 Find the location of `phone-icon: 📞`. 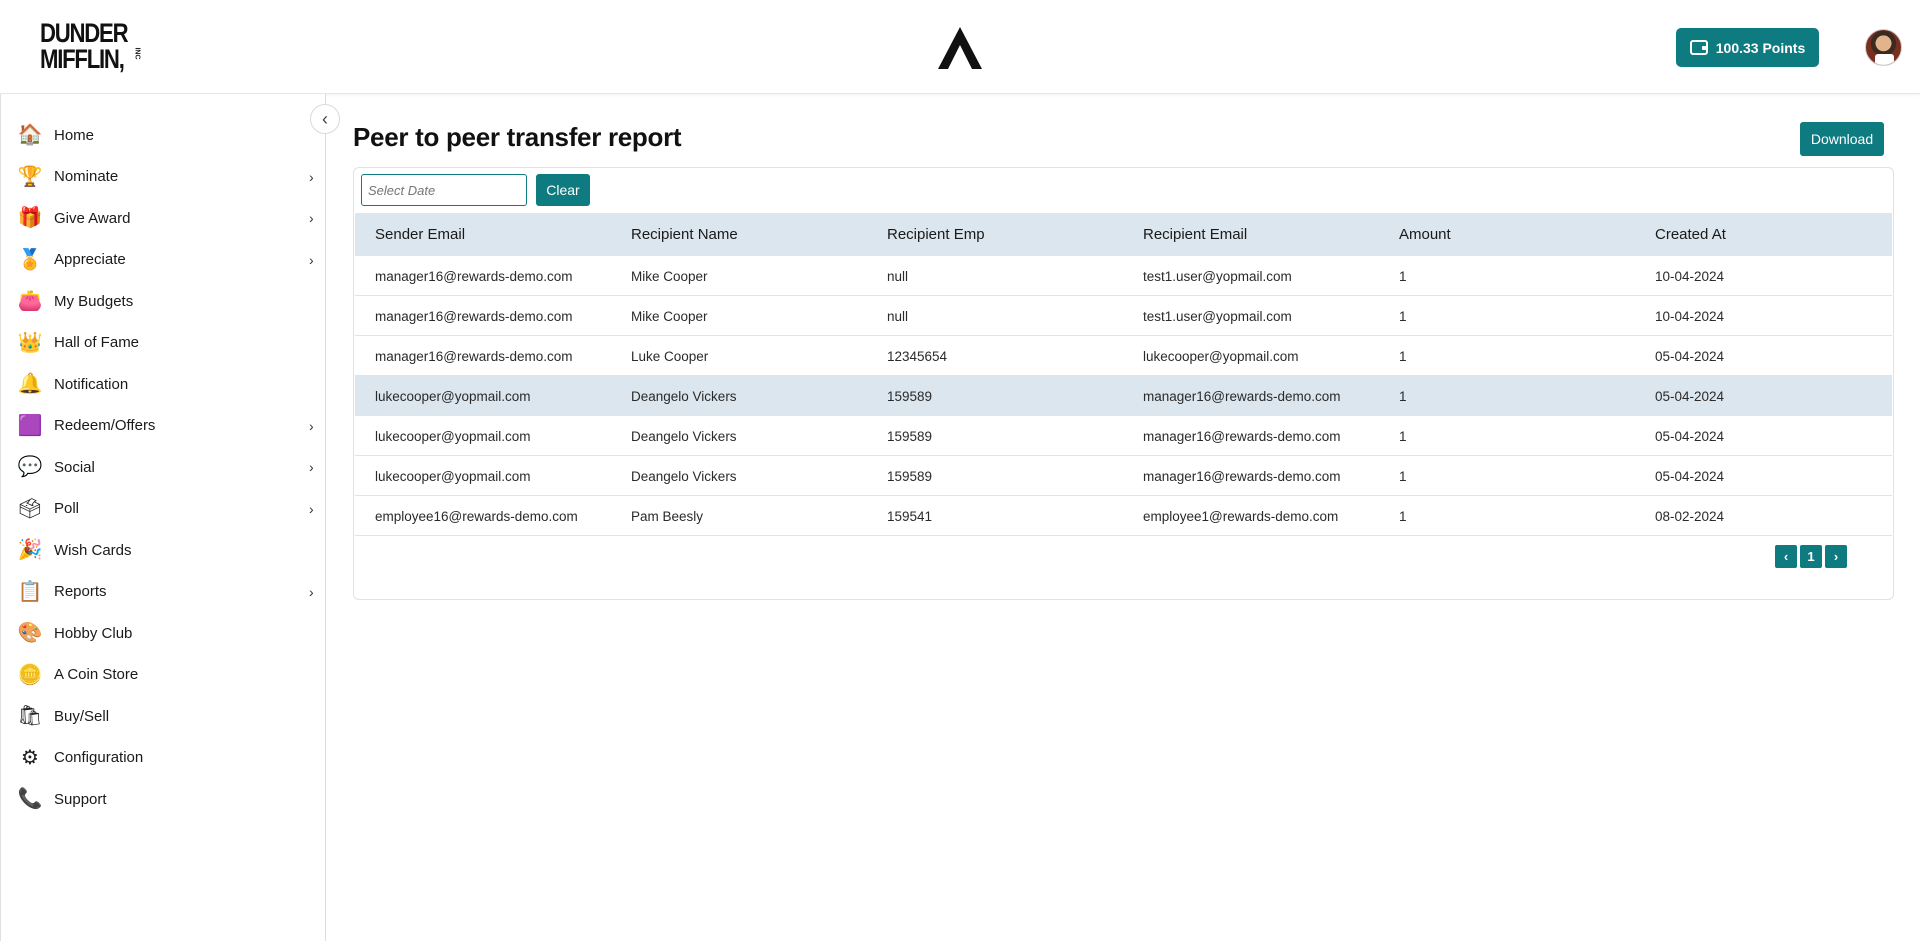

phone-icon: 📞 is located at coordinates (30, 799).